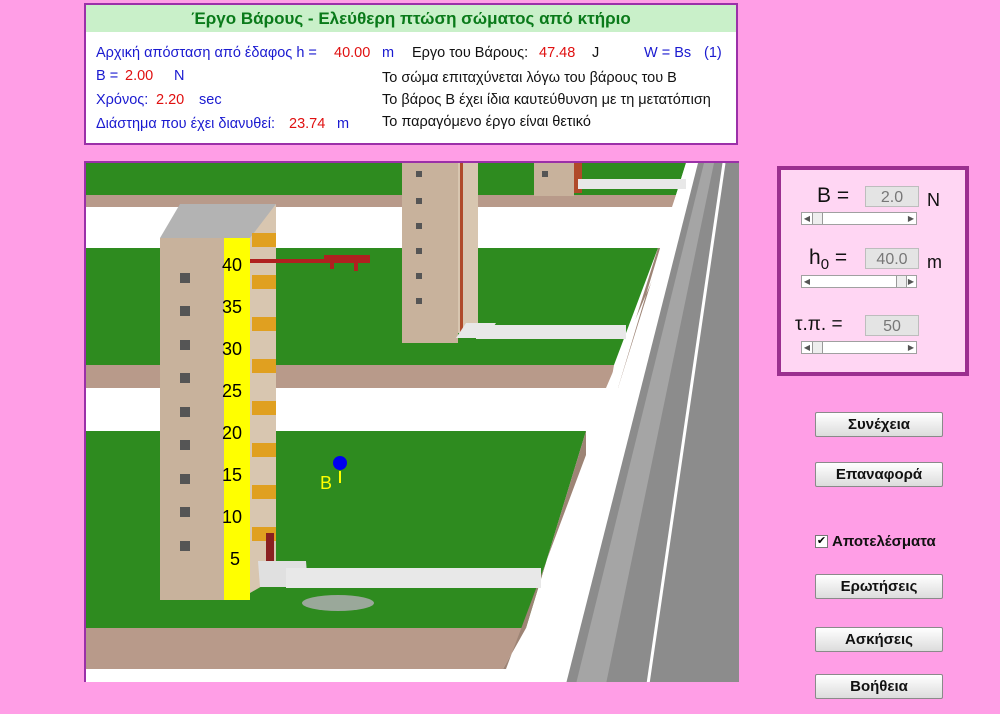 Image resolution: width=1000 pixels, height=714 pixels. What do you see at coordinates (210, 100) in the screenshot?
I see `time-unit: sec` at bounding box center [210, 100].